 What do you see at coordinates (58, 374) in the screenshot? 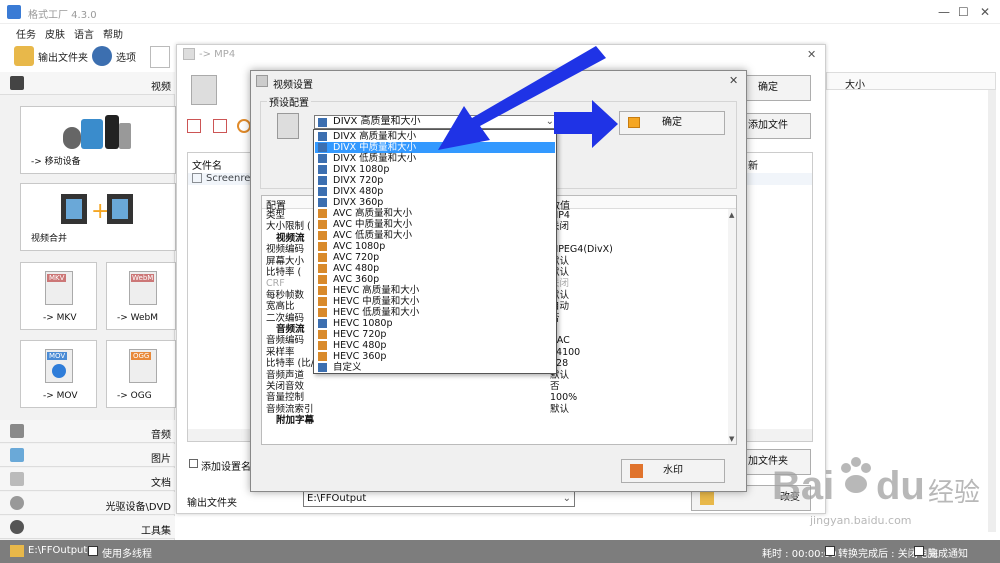
I see `tile-mov: MOV -> MOV` at bounding box center [58, 374].